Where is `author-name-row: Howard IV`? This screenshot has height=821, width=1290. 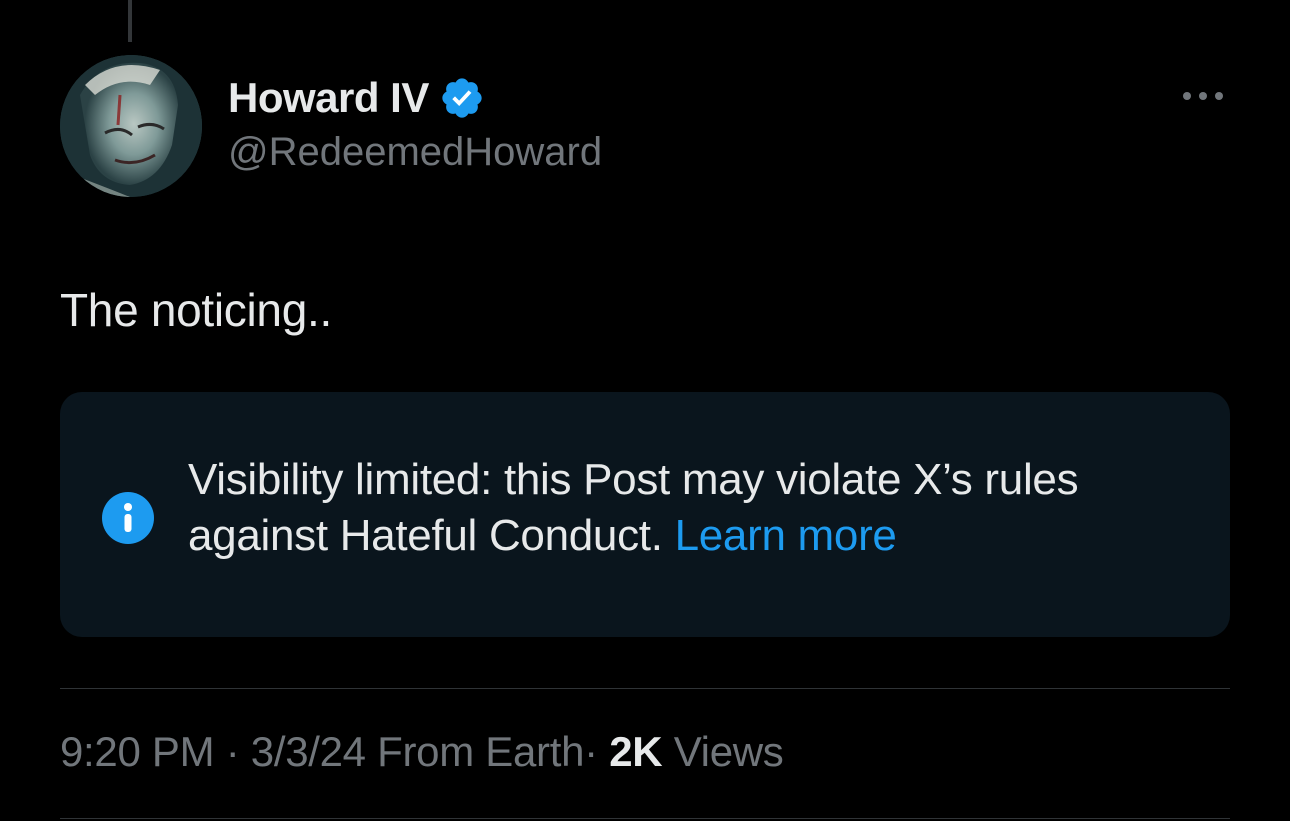
author-name-row: Howard IV is located at coordinates (356, 98).